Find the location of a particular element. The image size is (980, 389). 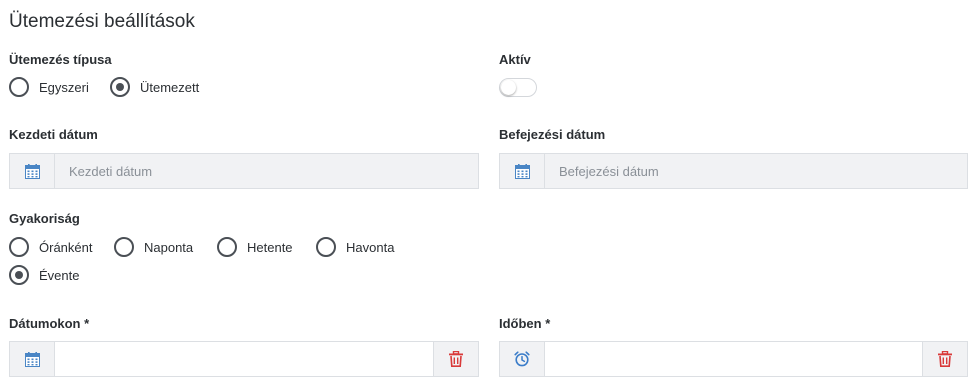

schedule-type-label: Ütemezés típusa is located at coordinates (60, 59).